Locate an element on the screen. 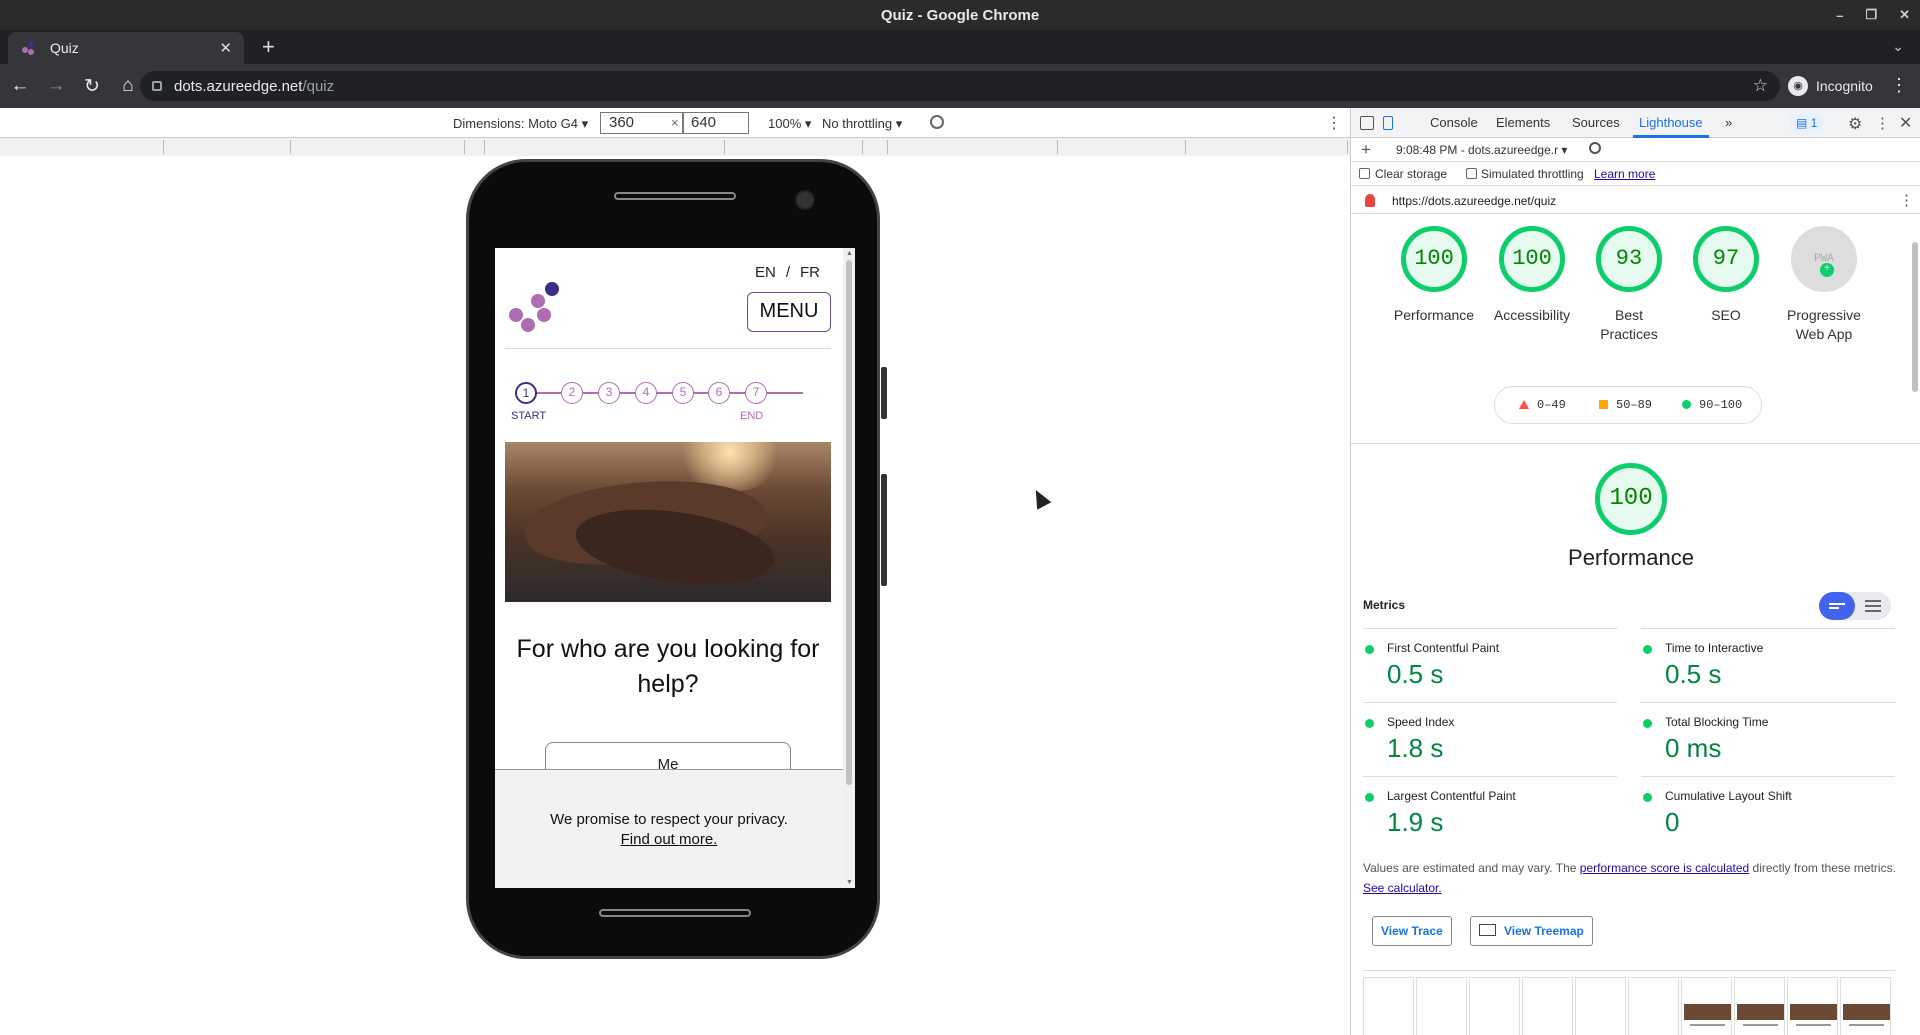 Image resolution: width=1920 pixels, height=1035 pixels. new-report-icon: + is located at coordinates (1366, 150).